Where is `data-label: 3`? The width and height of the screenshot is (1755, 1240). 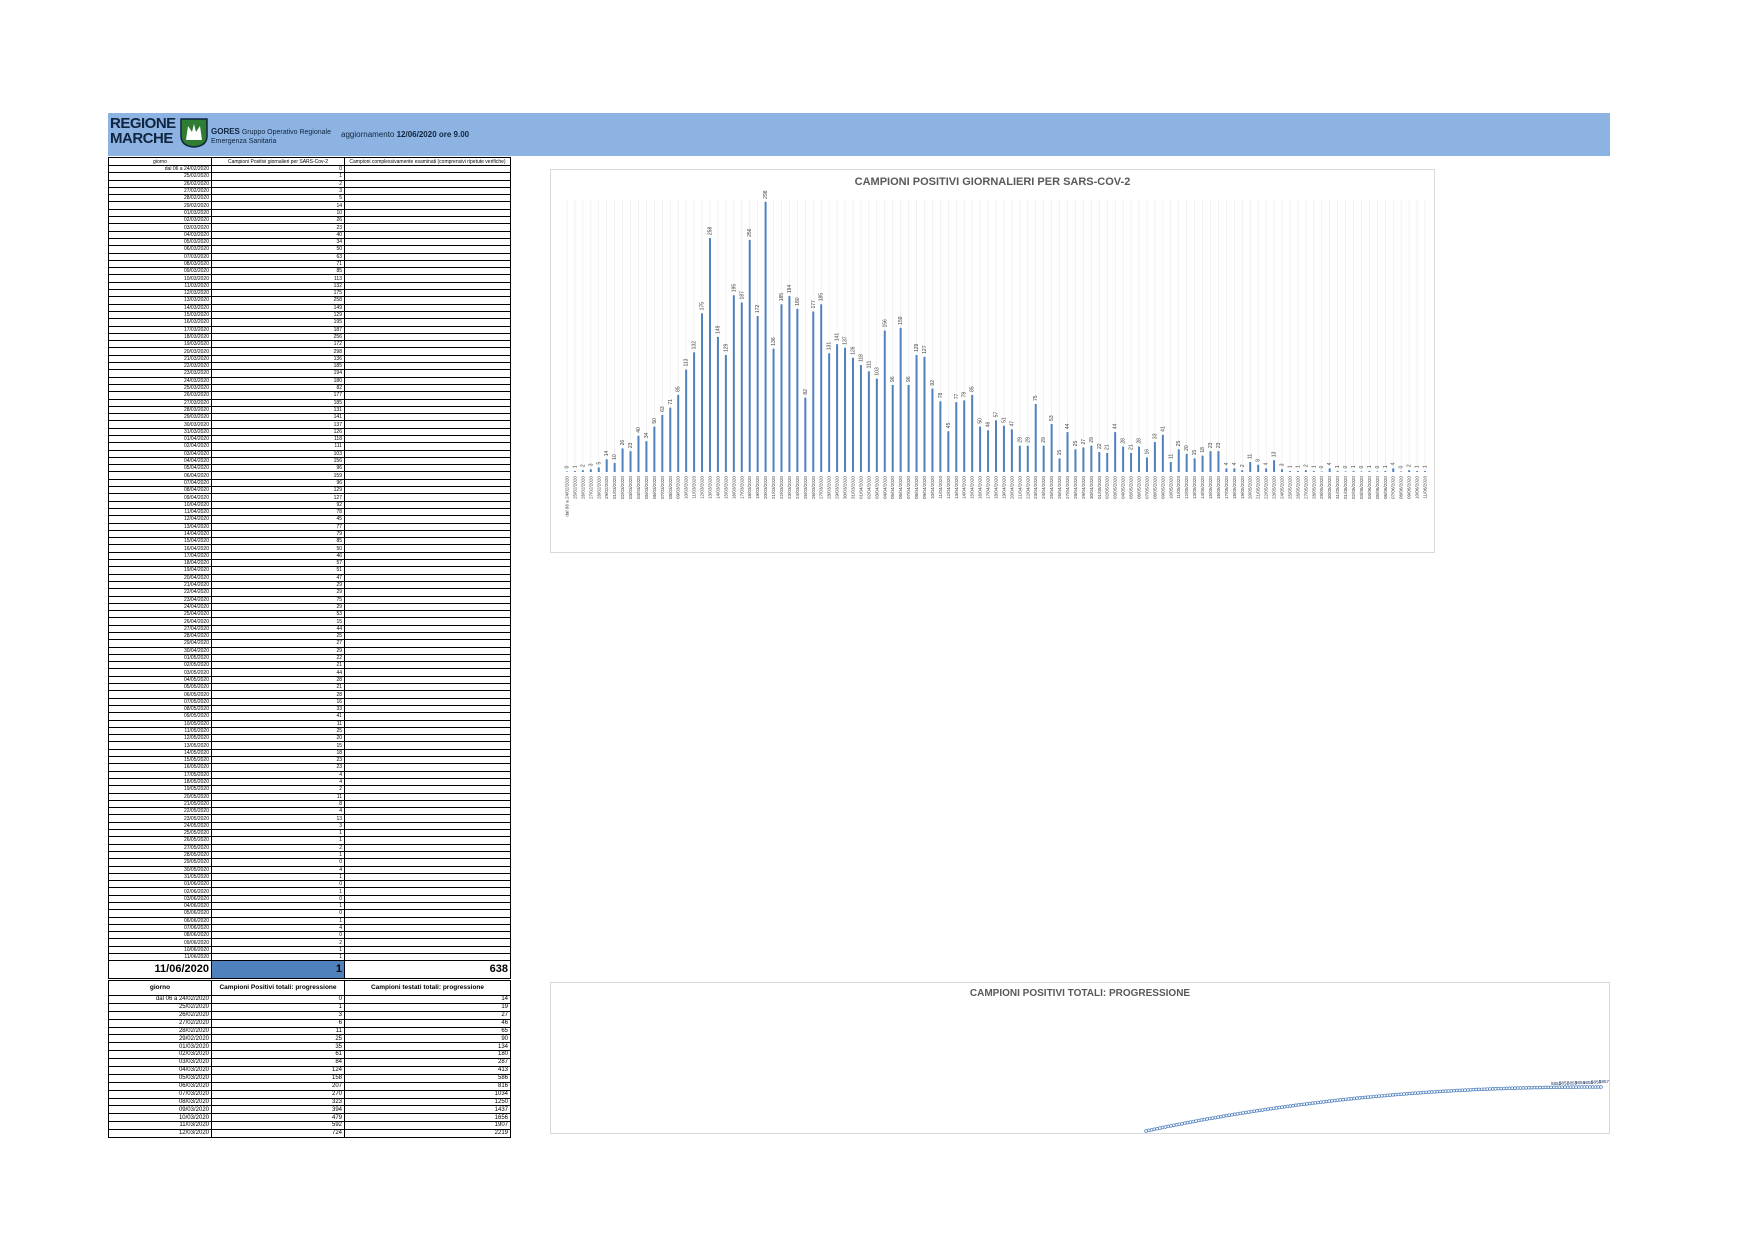 data-label: 3 is located at coordinates (591, 464).